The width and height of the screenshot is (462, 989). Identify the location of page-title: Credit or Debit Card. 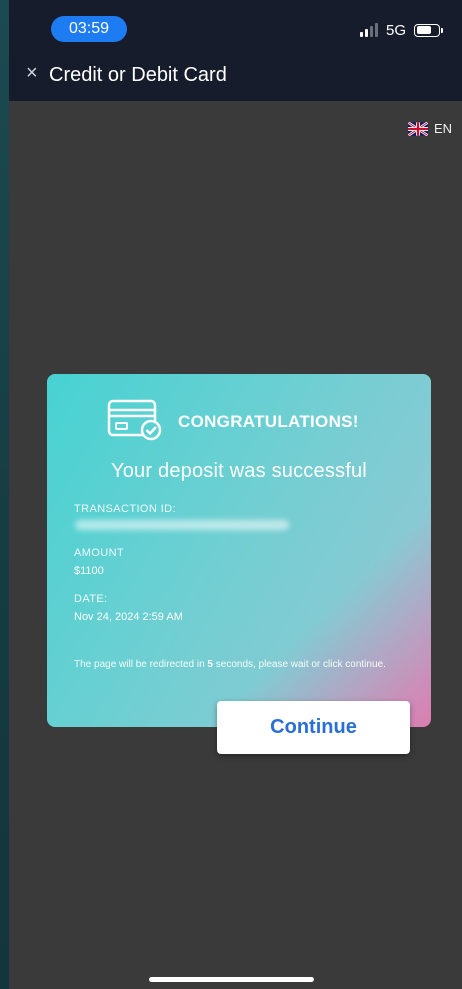
(138, 75).